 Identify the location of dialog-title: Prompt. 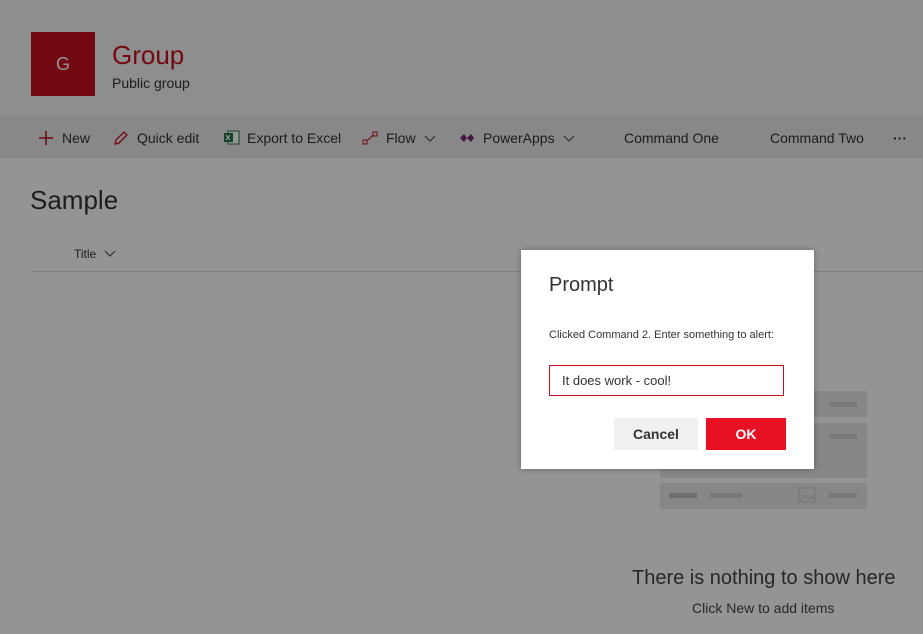
(581, 285).